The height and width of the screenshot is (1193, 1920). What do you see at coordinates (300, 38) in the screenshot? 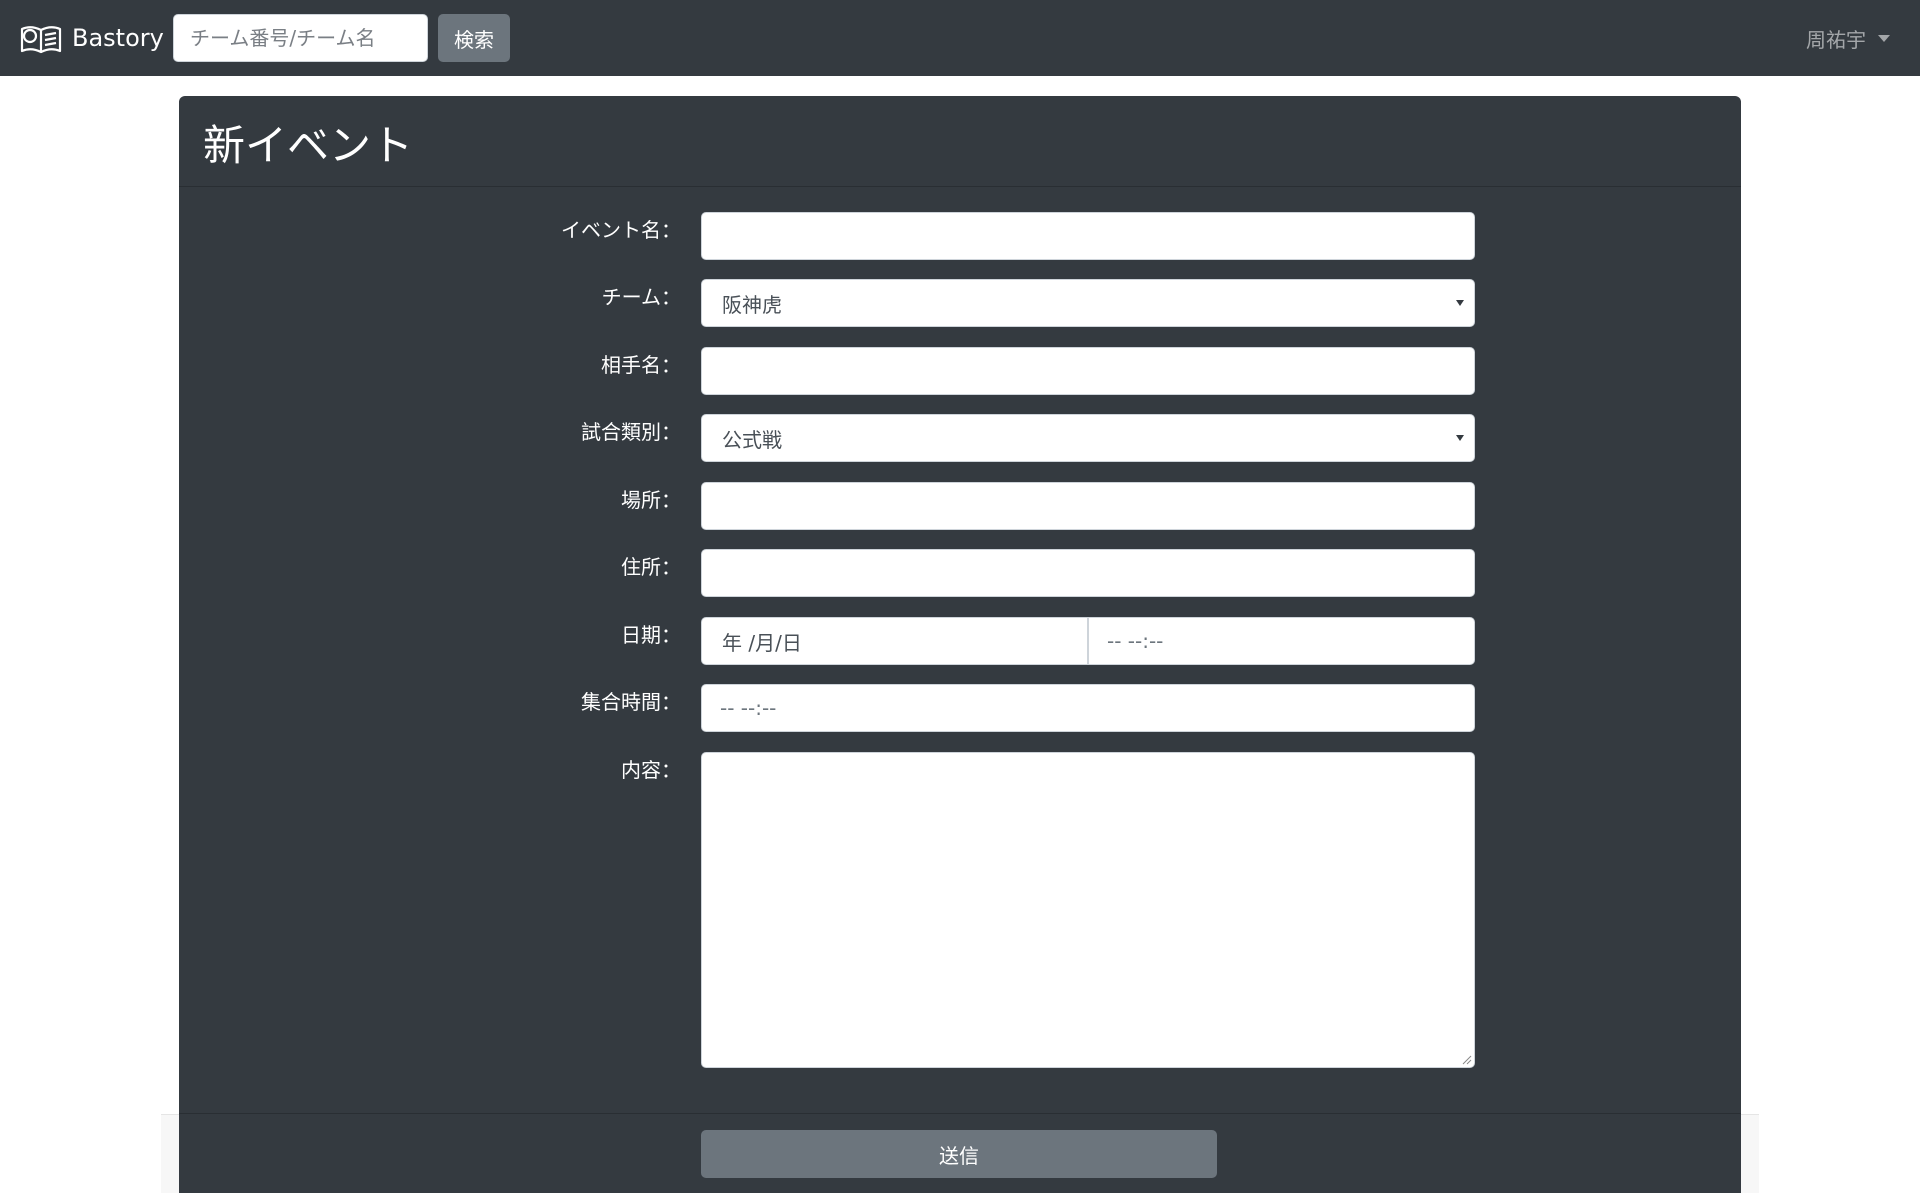
I see `team-search-input` at bounding box center [300, 38].